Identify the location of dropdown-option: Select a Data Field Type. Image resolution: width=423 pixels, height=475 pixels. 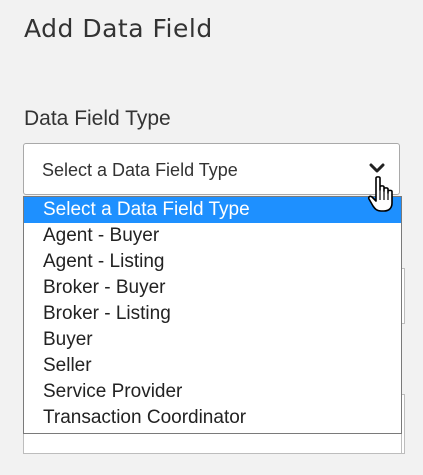
(212, 210).